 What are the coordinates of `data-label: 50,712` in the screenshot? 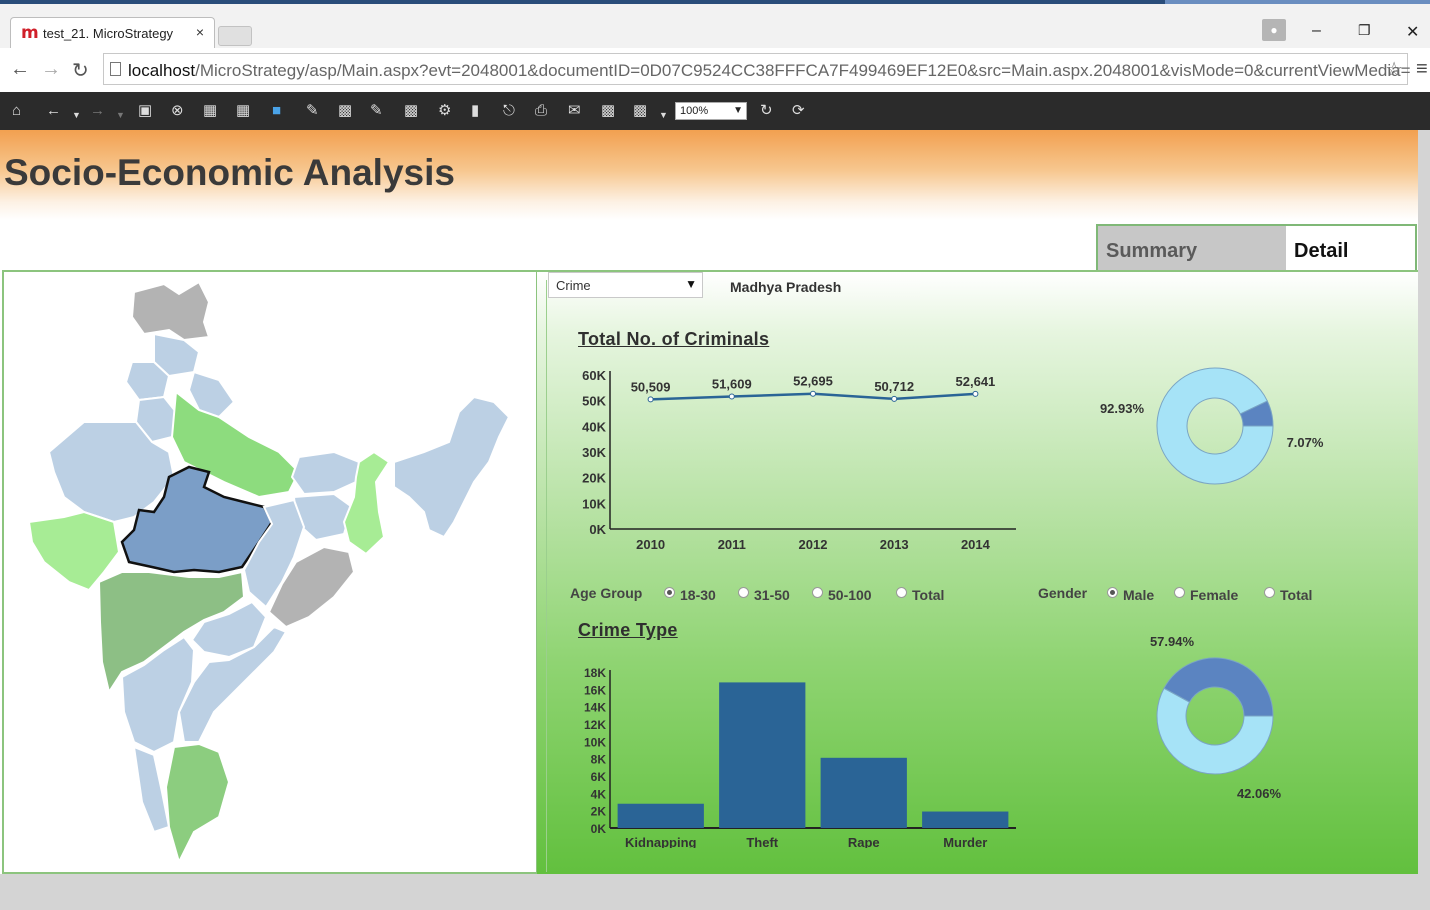 It's located at (894, 386).